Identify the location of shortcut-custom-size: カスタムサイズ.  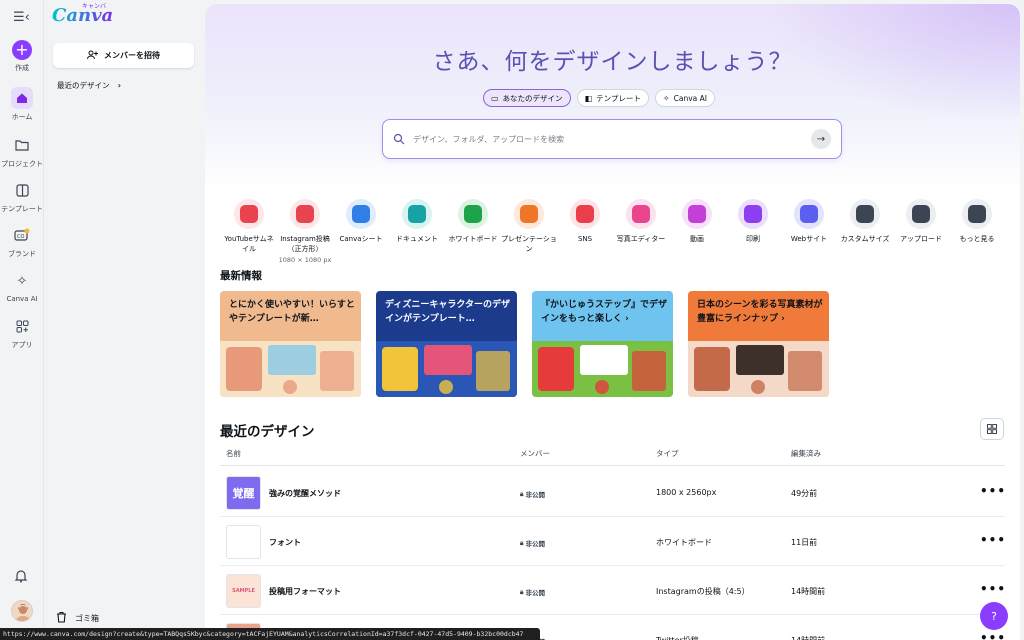
(865, 231).